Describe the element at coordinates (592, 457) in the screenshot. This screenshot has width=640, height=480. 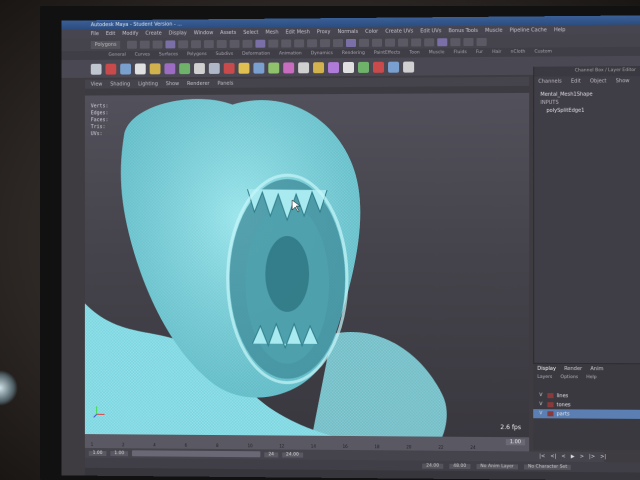
I see `playback-button: |>` at that location.